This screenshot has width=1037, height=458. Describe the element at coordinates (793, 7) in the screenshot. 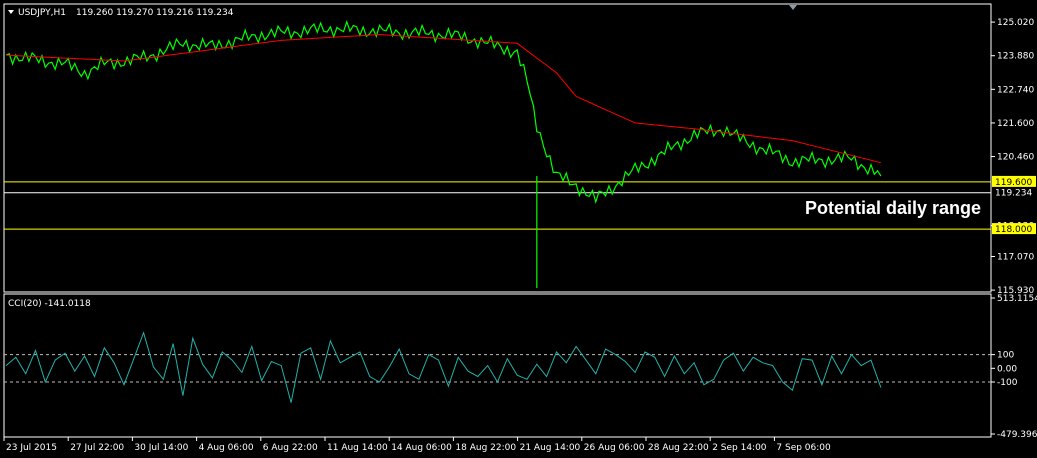

I see `chart-shift-marker-icon` at that location.